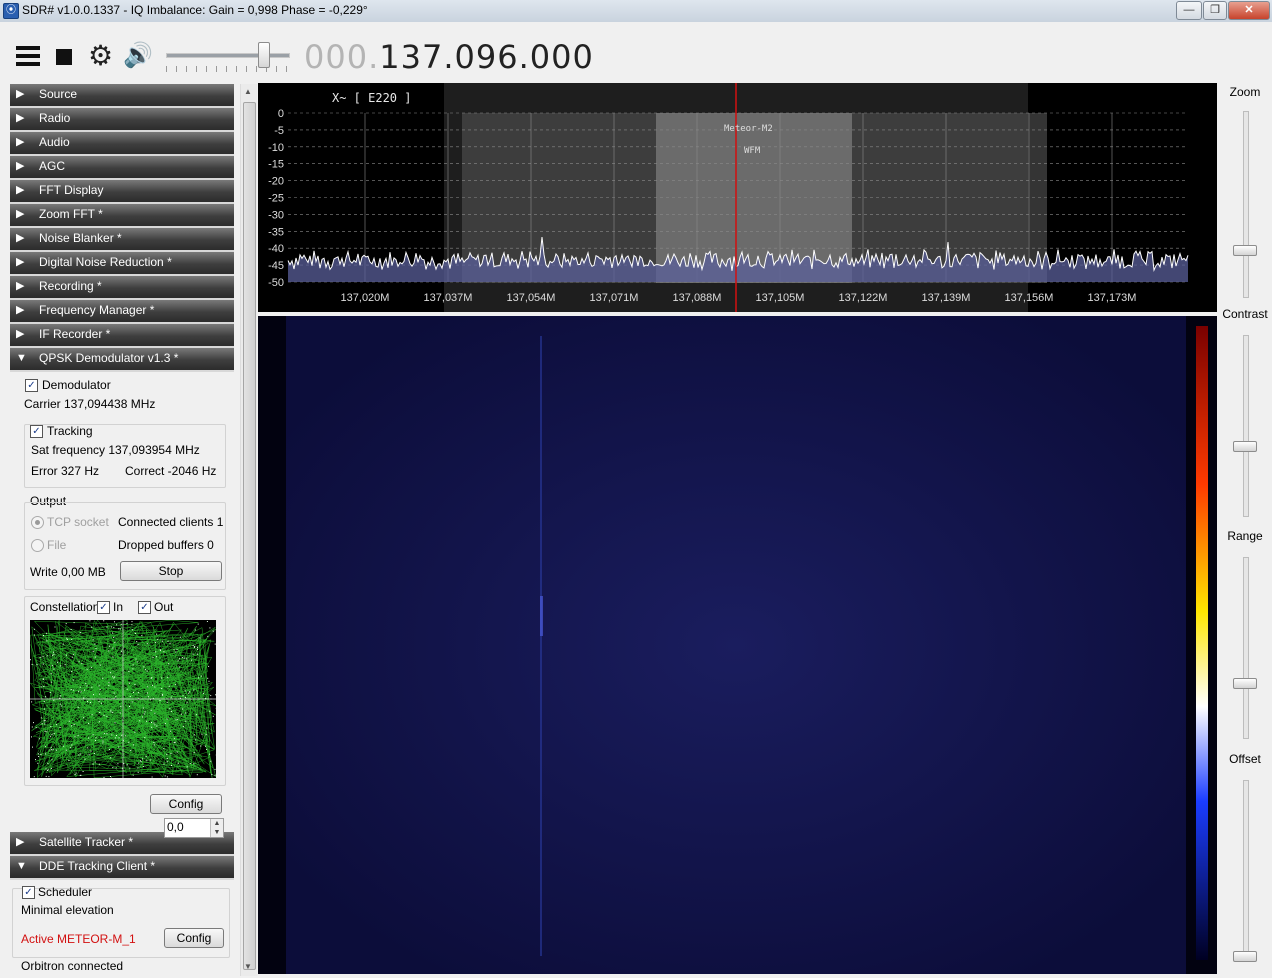  What do you see at coordinates (1245, 446) in the screenshot?
I see `contrast-slider-thumb` at bounding box center [1245, 446].